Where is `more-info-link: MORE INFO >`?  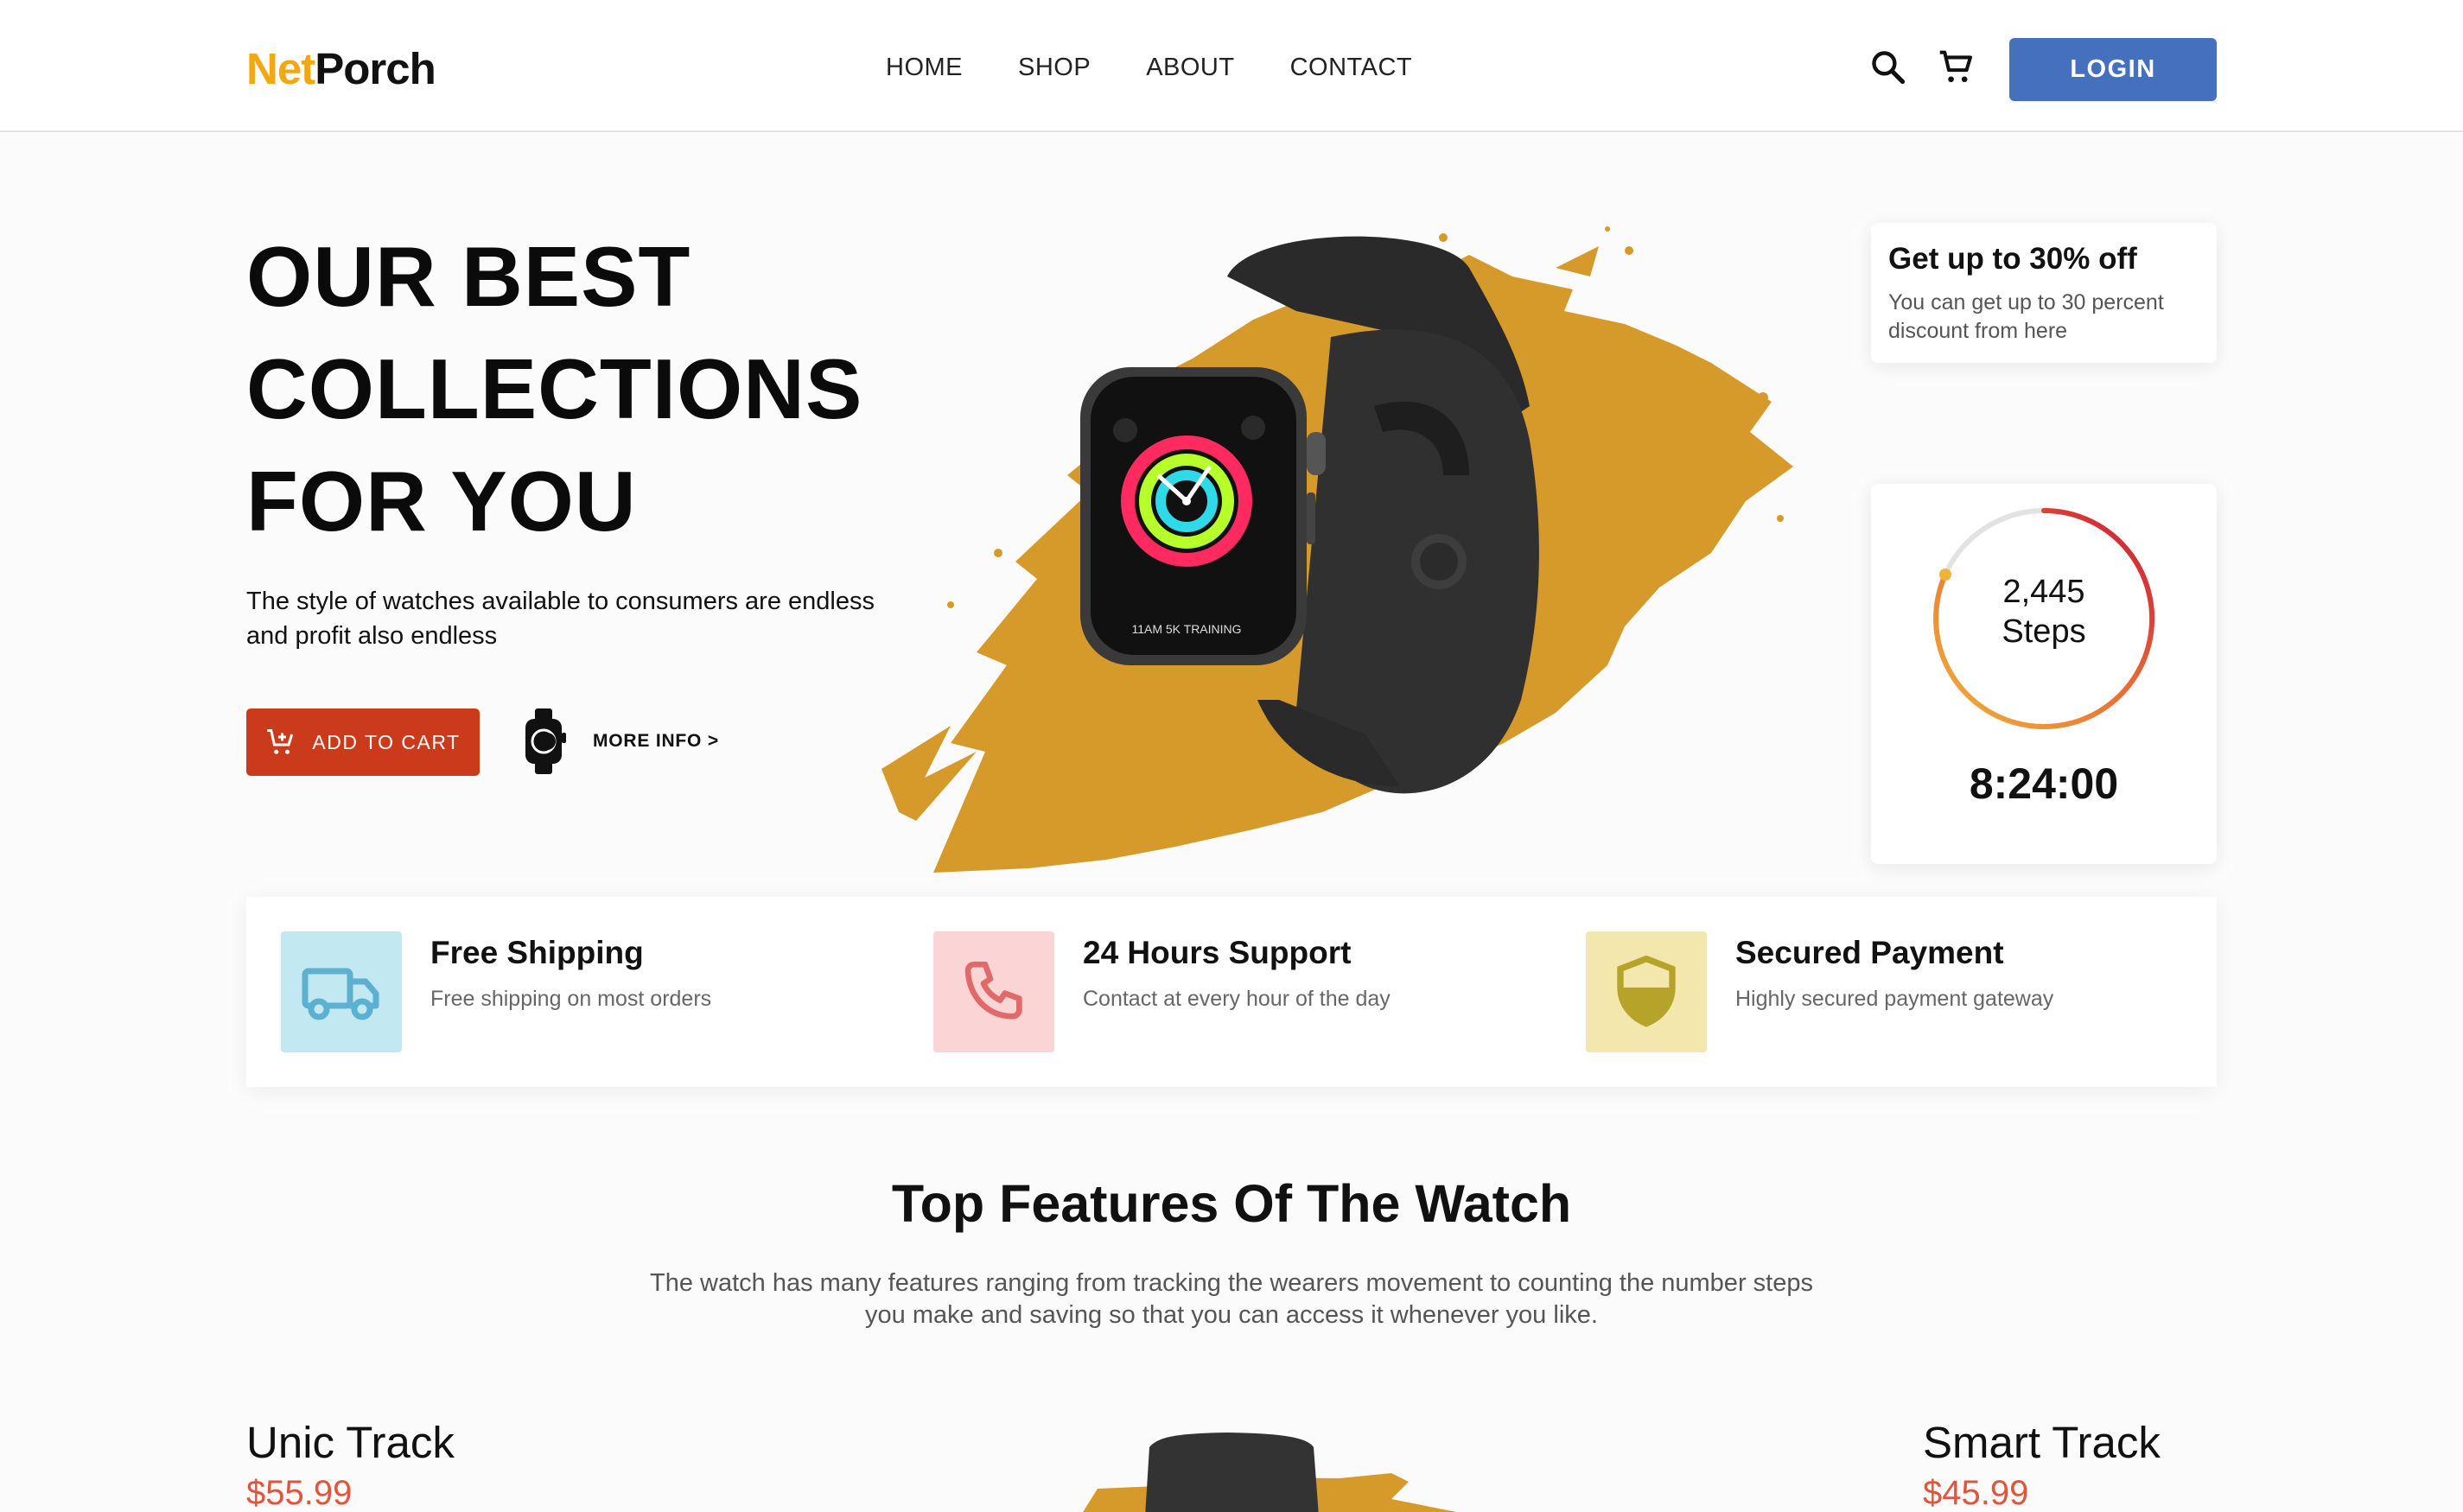 more-info-link: MORE INFO > is located at coordinates (619, 741).